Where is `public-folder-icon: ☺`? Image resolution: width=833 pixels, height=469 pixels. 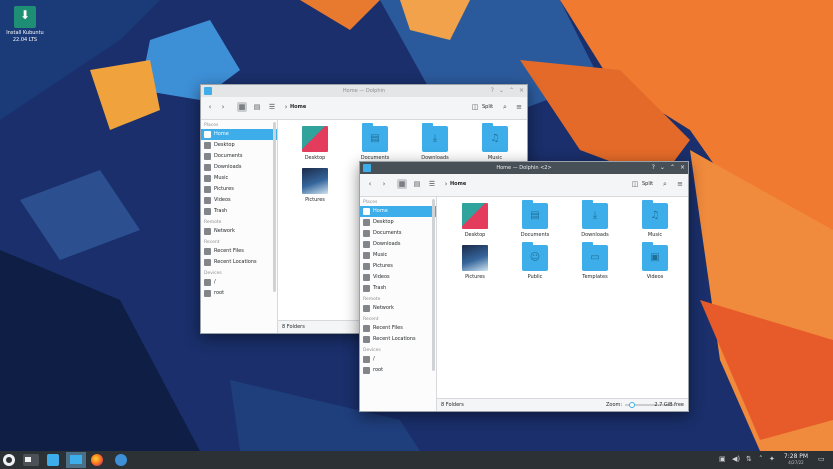 public-folder-icon: ☺ is located at coordinates (535, 256).